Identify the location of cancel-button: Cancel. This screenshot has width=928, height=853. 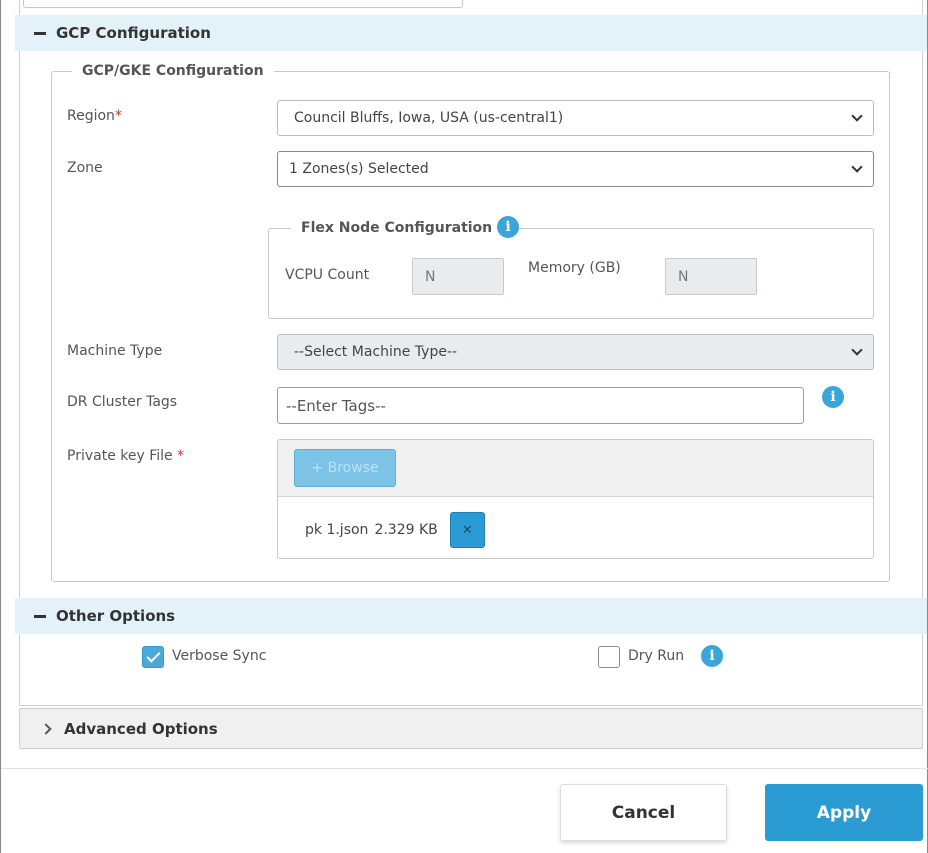
(643, 812).